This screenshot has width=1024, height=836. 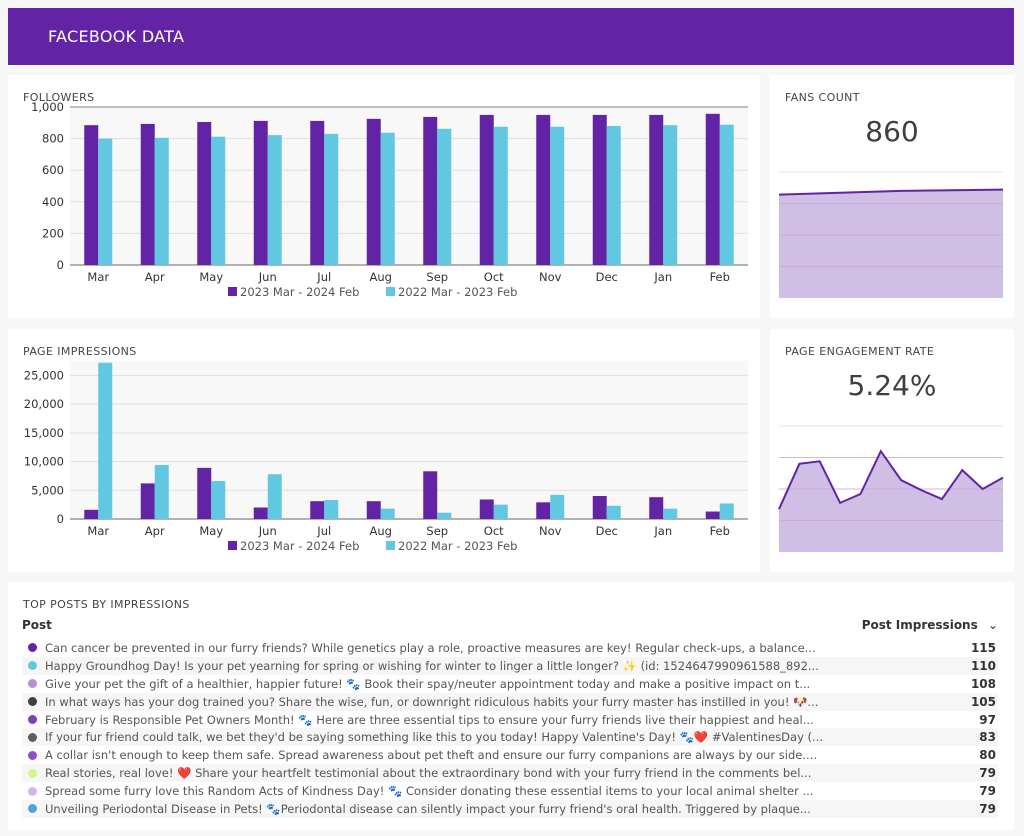 I want to click on y-tick-label: 25,000, so click(x=44, y=375).